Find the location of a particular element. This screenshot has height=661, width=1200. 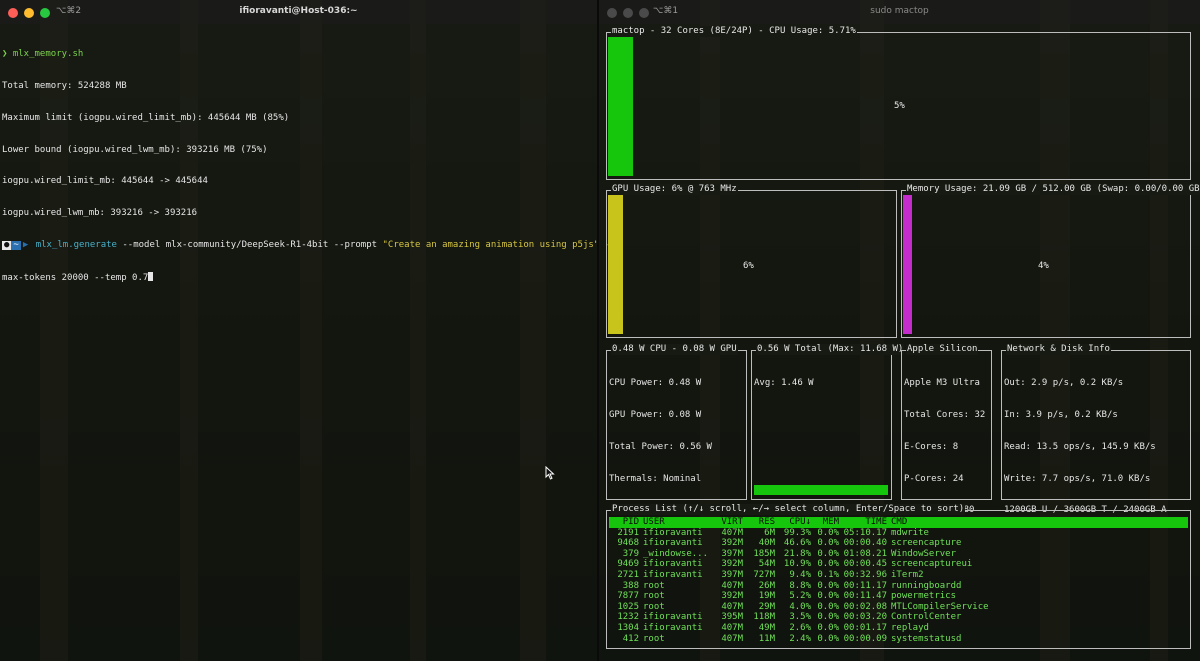

avg-power: Avg: 1.46 W is located at coordinates (784, 383).